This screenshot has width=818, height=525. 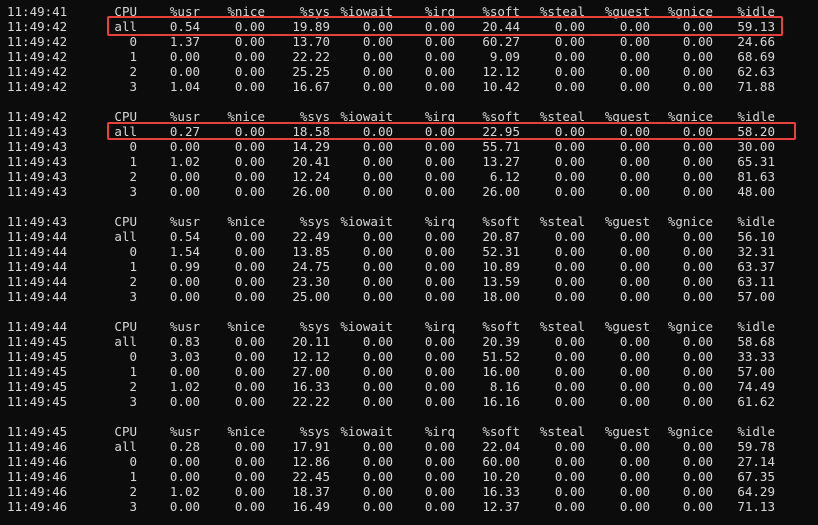 I want to click on cell-soft: 22.04, so click(x=501, y=446).